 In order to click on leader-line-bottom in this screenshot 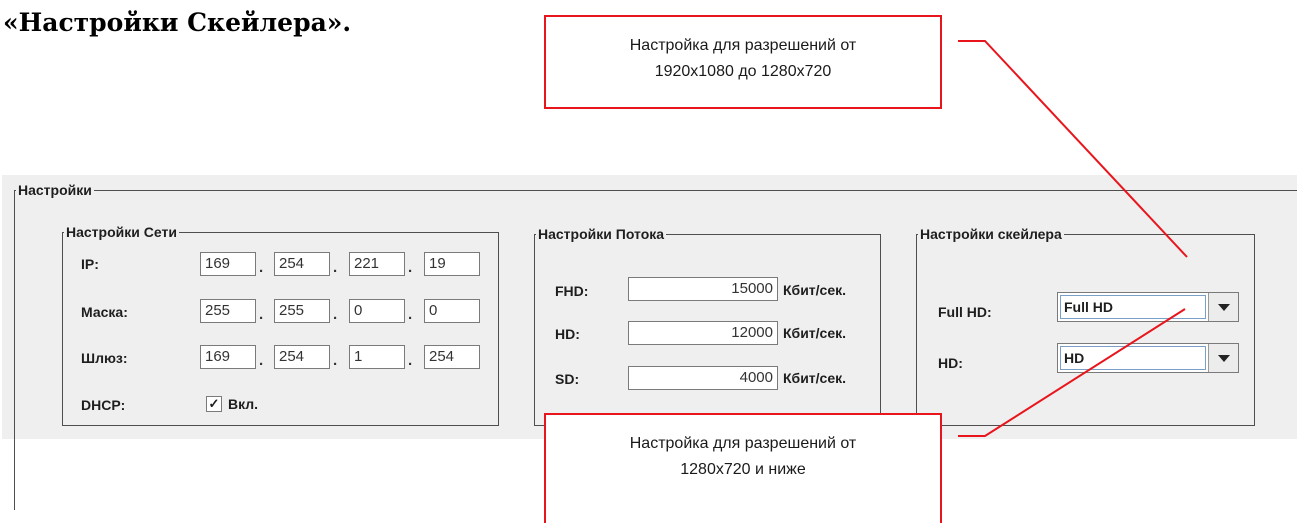, I will do `click(1072, 372)`.